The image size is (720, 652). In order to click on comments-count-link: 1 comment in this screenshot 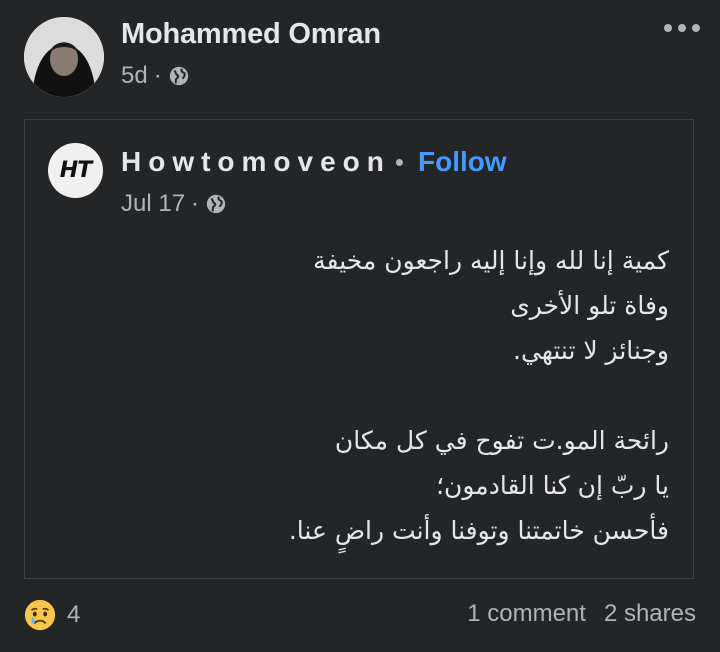, I will do `click(526, 614)`.